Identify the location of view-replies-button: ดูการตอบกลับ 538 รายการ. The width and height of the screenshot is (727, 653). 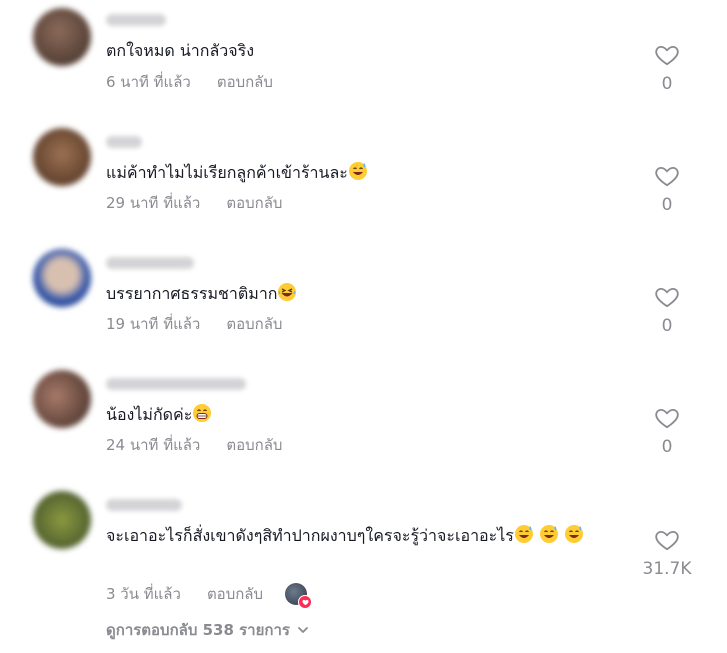
(208, 630).